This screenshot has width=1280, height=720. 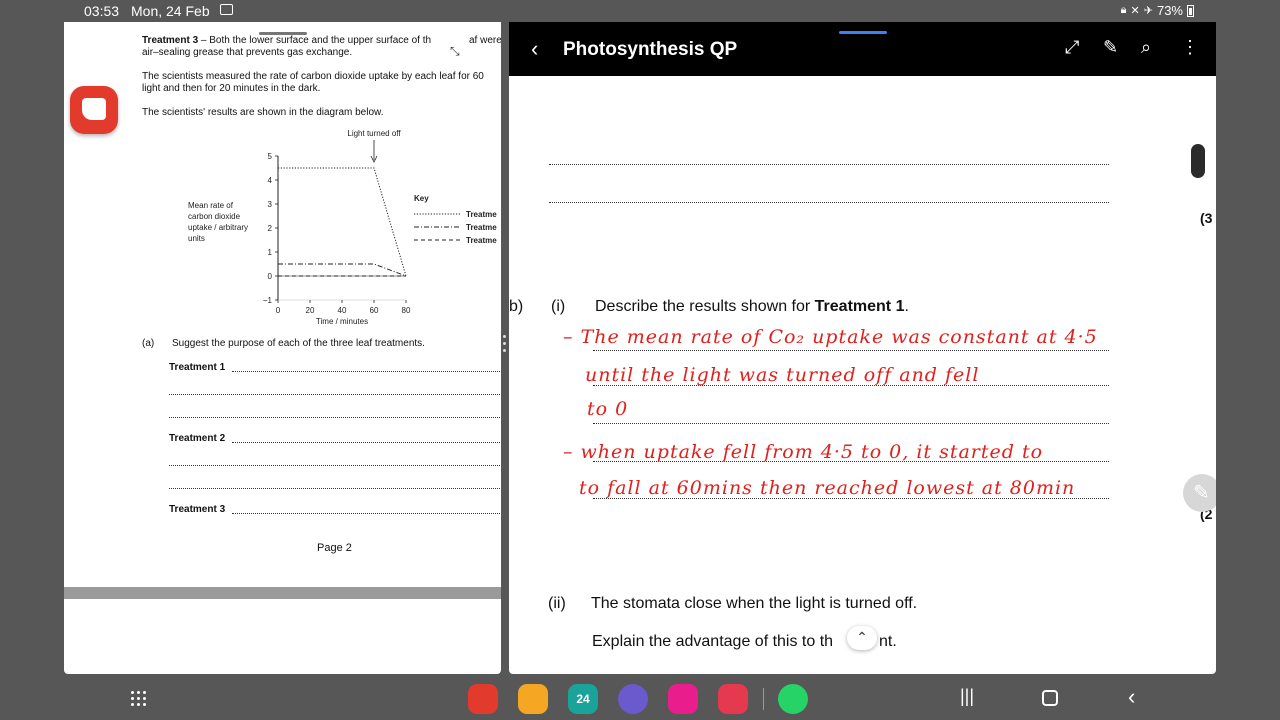 I want to click on x-tick-label: 40, so click(x=342, y=310).